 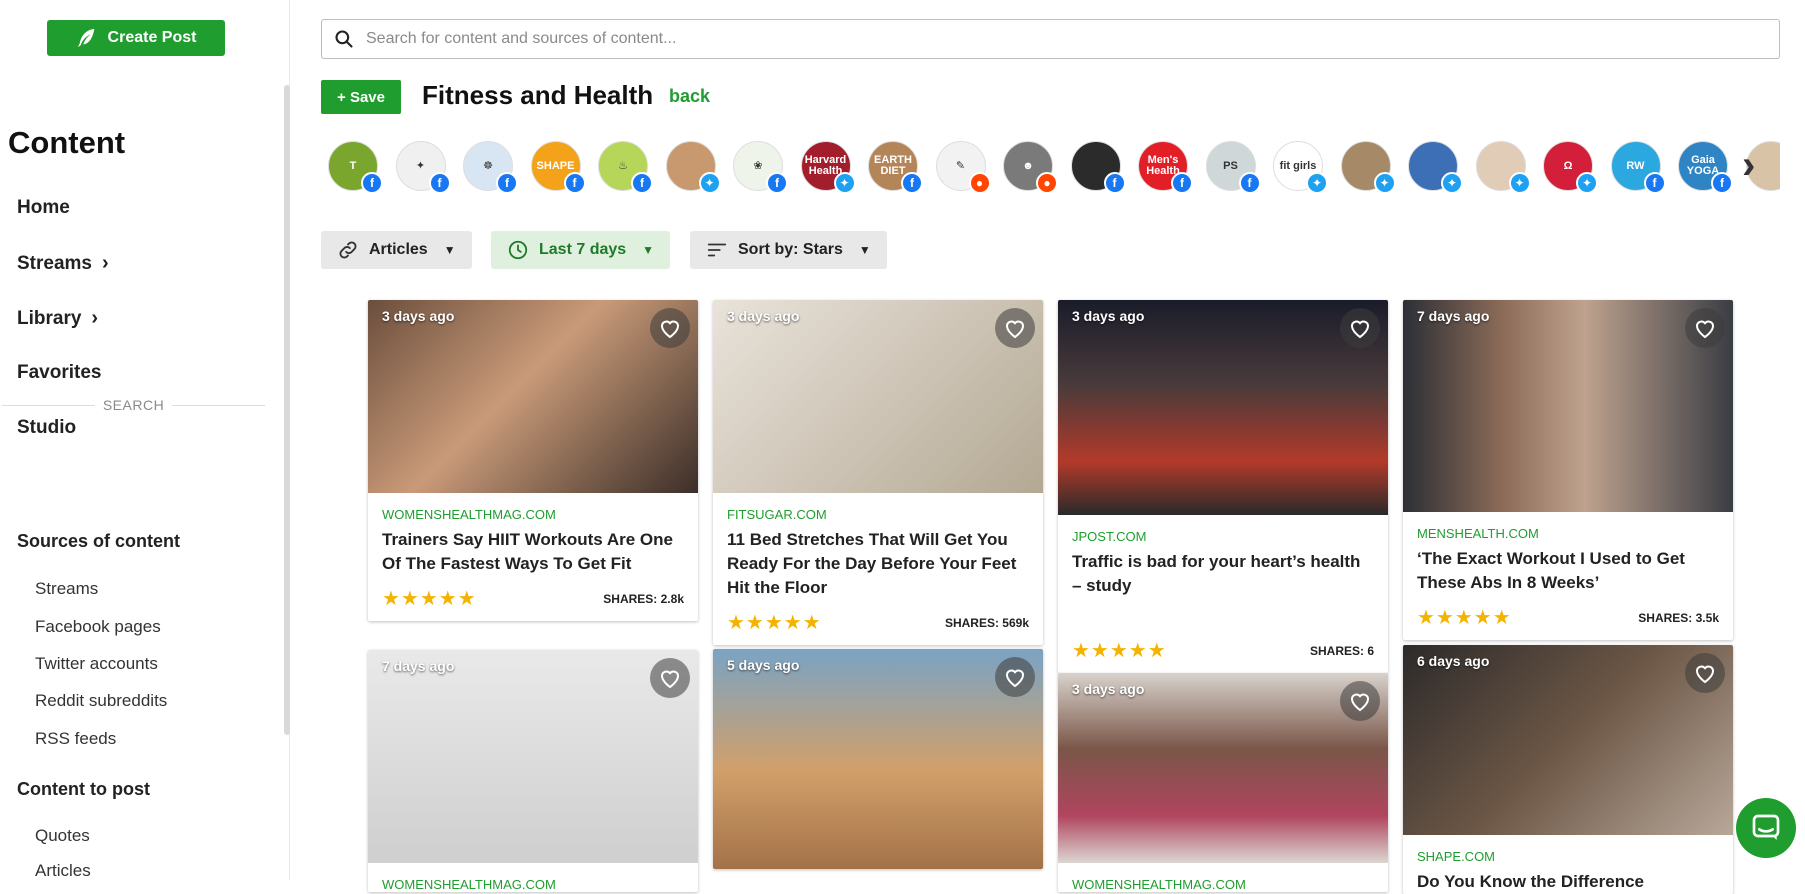 What do you see at coordinates (1503, 167) in the screenshot?
I see `woman-yoga-avatar: ✦` at bounding box center [1503, 167].